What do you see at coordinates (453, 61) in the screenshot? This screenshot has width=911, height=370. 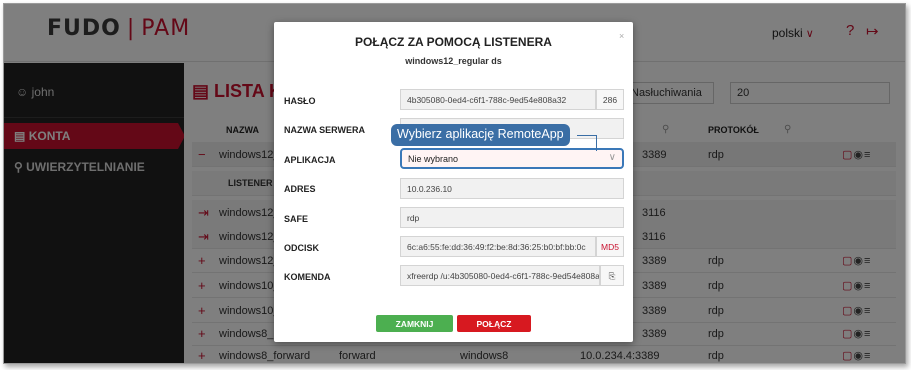 I see `dialog-subtitle: windows12_regular ds` at bounding box center [453, 61].